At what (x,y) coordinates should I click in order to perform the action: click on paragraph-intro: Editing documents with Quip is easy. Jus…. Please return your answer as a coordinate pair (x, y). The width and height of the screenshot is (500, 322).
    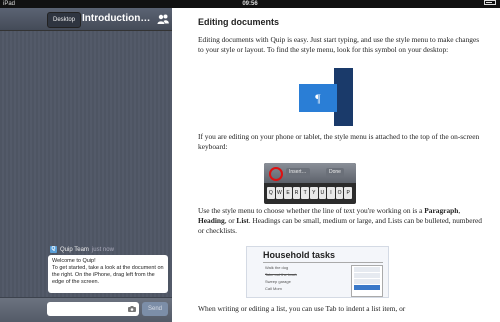
    Looking at the image, I should click on (339, 44).